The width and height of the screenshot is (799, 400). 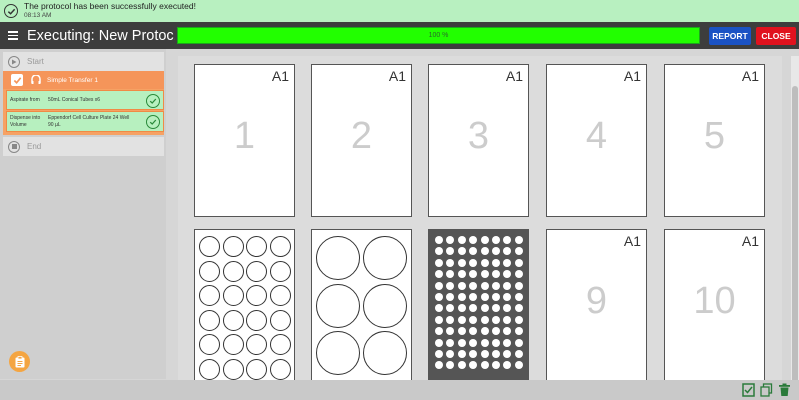 I want to click on labware-plate-24-well, so click(x=244, y=304).